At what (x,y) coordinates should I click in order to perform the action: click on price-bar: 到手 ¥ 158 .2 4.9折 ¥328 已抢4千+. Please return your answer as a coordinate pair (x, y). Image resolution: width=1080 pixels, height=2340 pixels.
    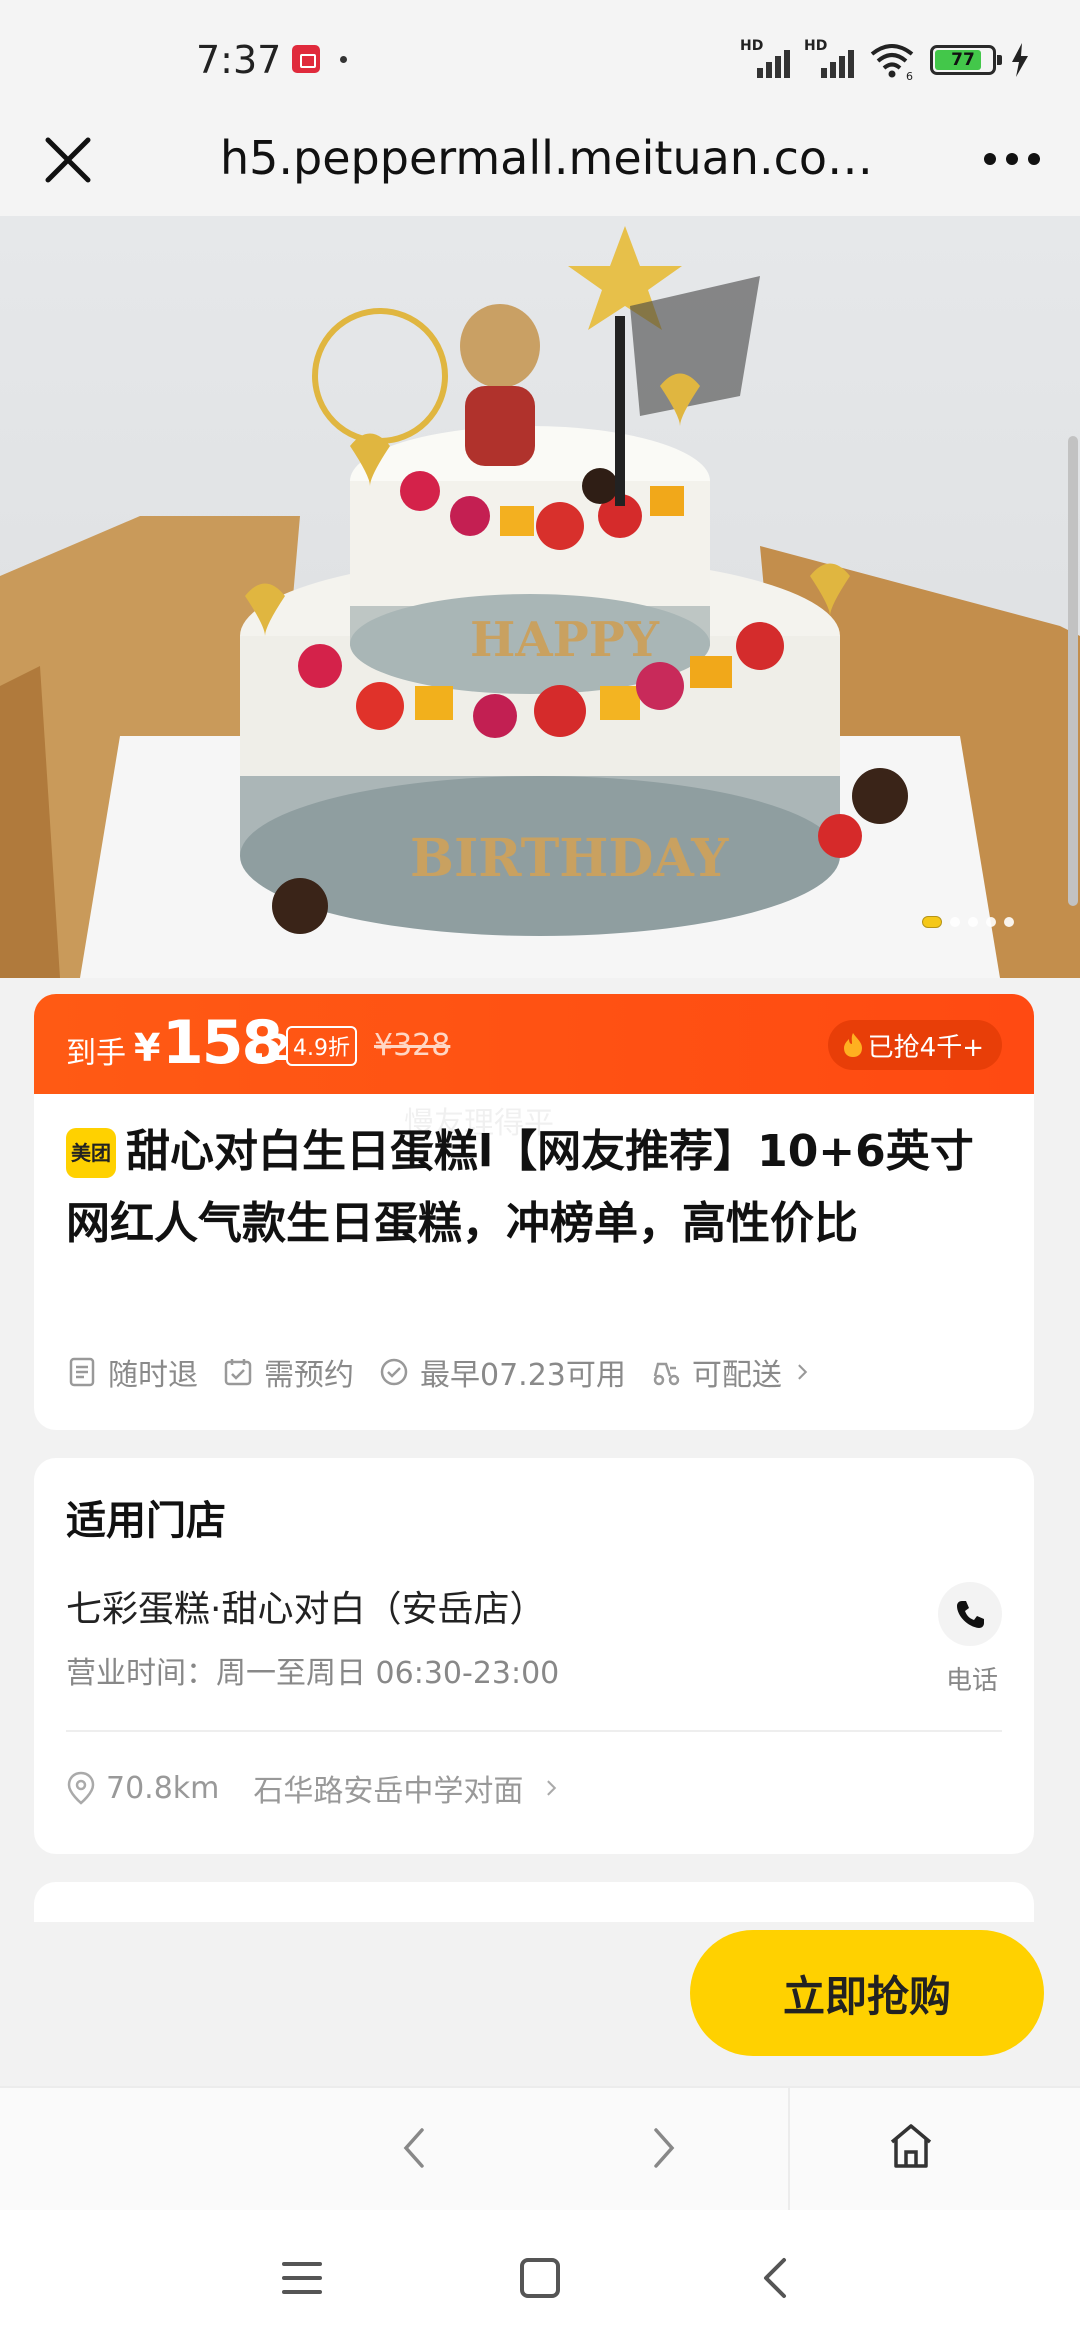
    Looking at the image, I should click on (534, 1044).